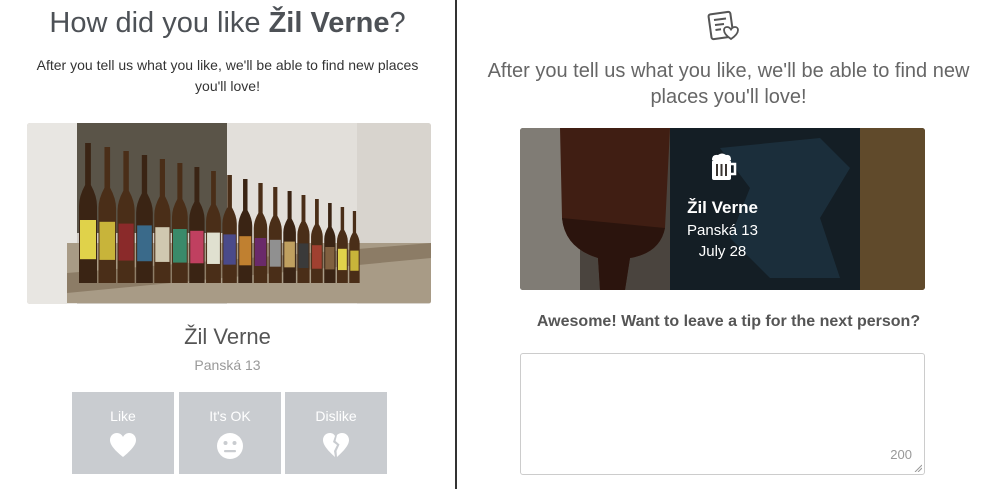 The height and width of the screenshot is (489, 1000). What do you see at coordinates (123, 445) in the screenshot?
I see `heart-icon` at bounding box center [123, 445].